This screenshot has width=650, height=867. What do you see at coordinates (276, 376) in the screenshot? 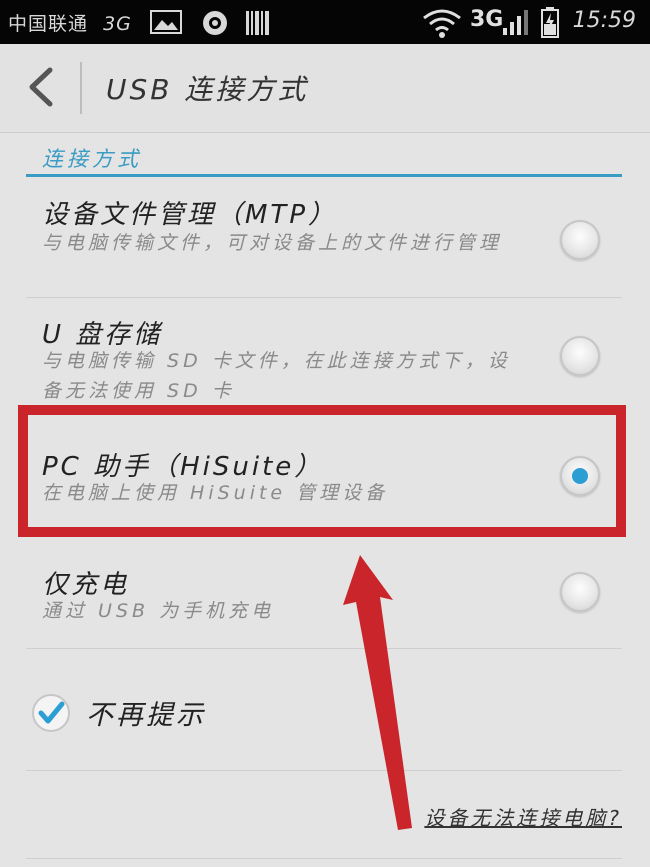
I see `option-description: 与电脑传输 SD 卡文件，在此连接方式下，设备无法使用 SD 卡` at bounding box center [276, 376].